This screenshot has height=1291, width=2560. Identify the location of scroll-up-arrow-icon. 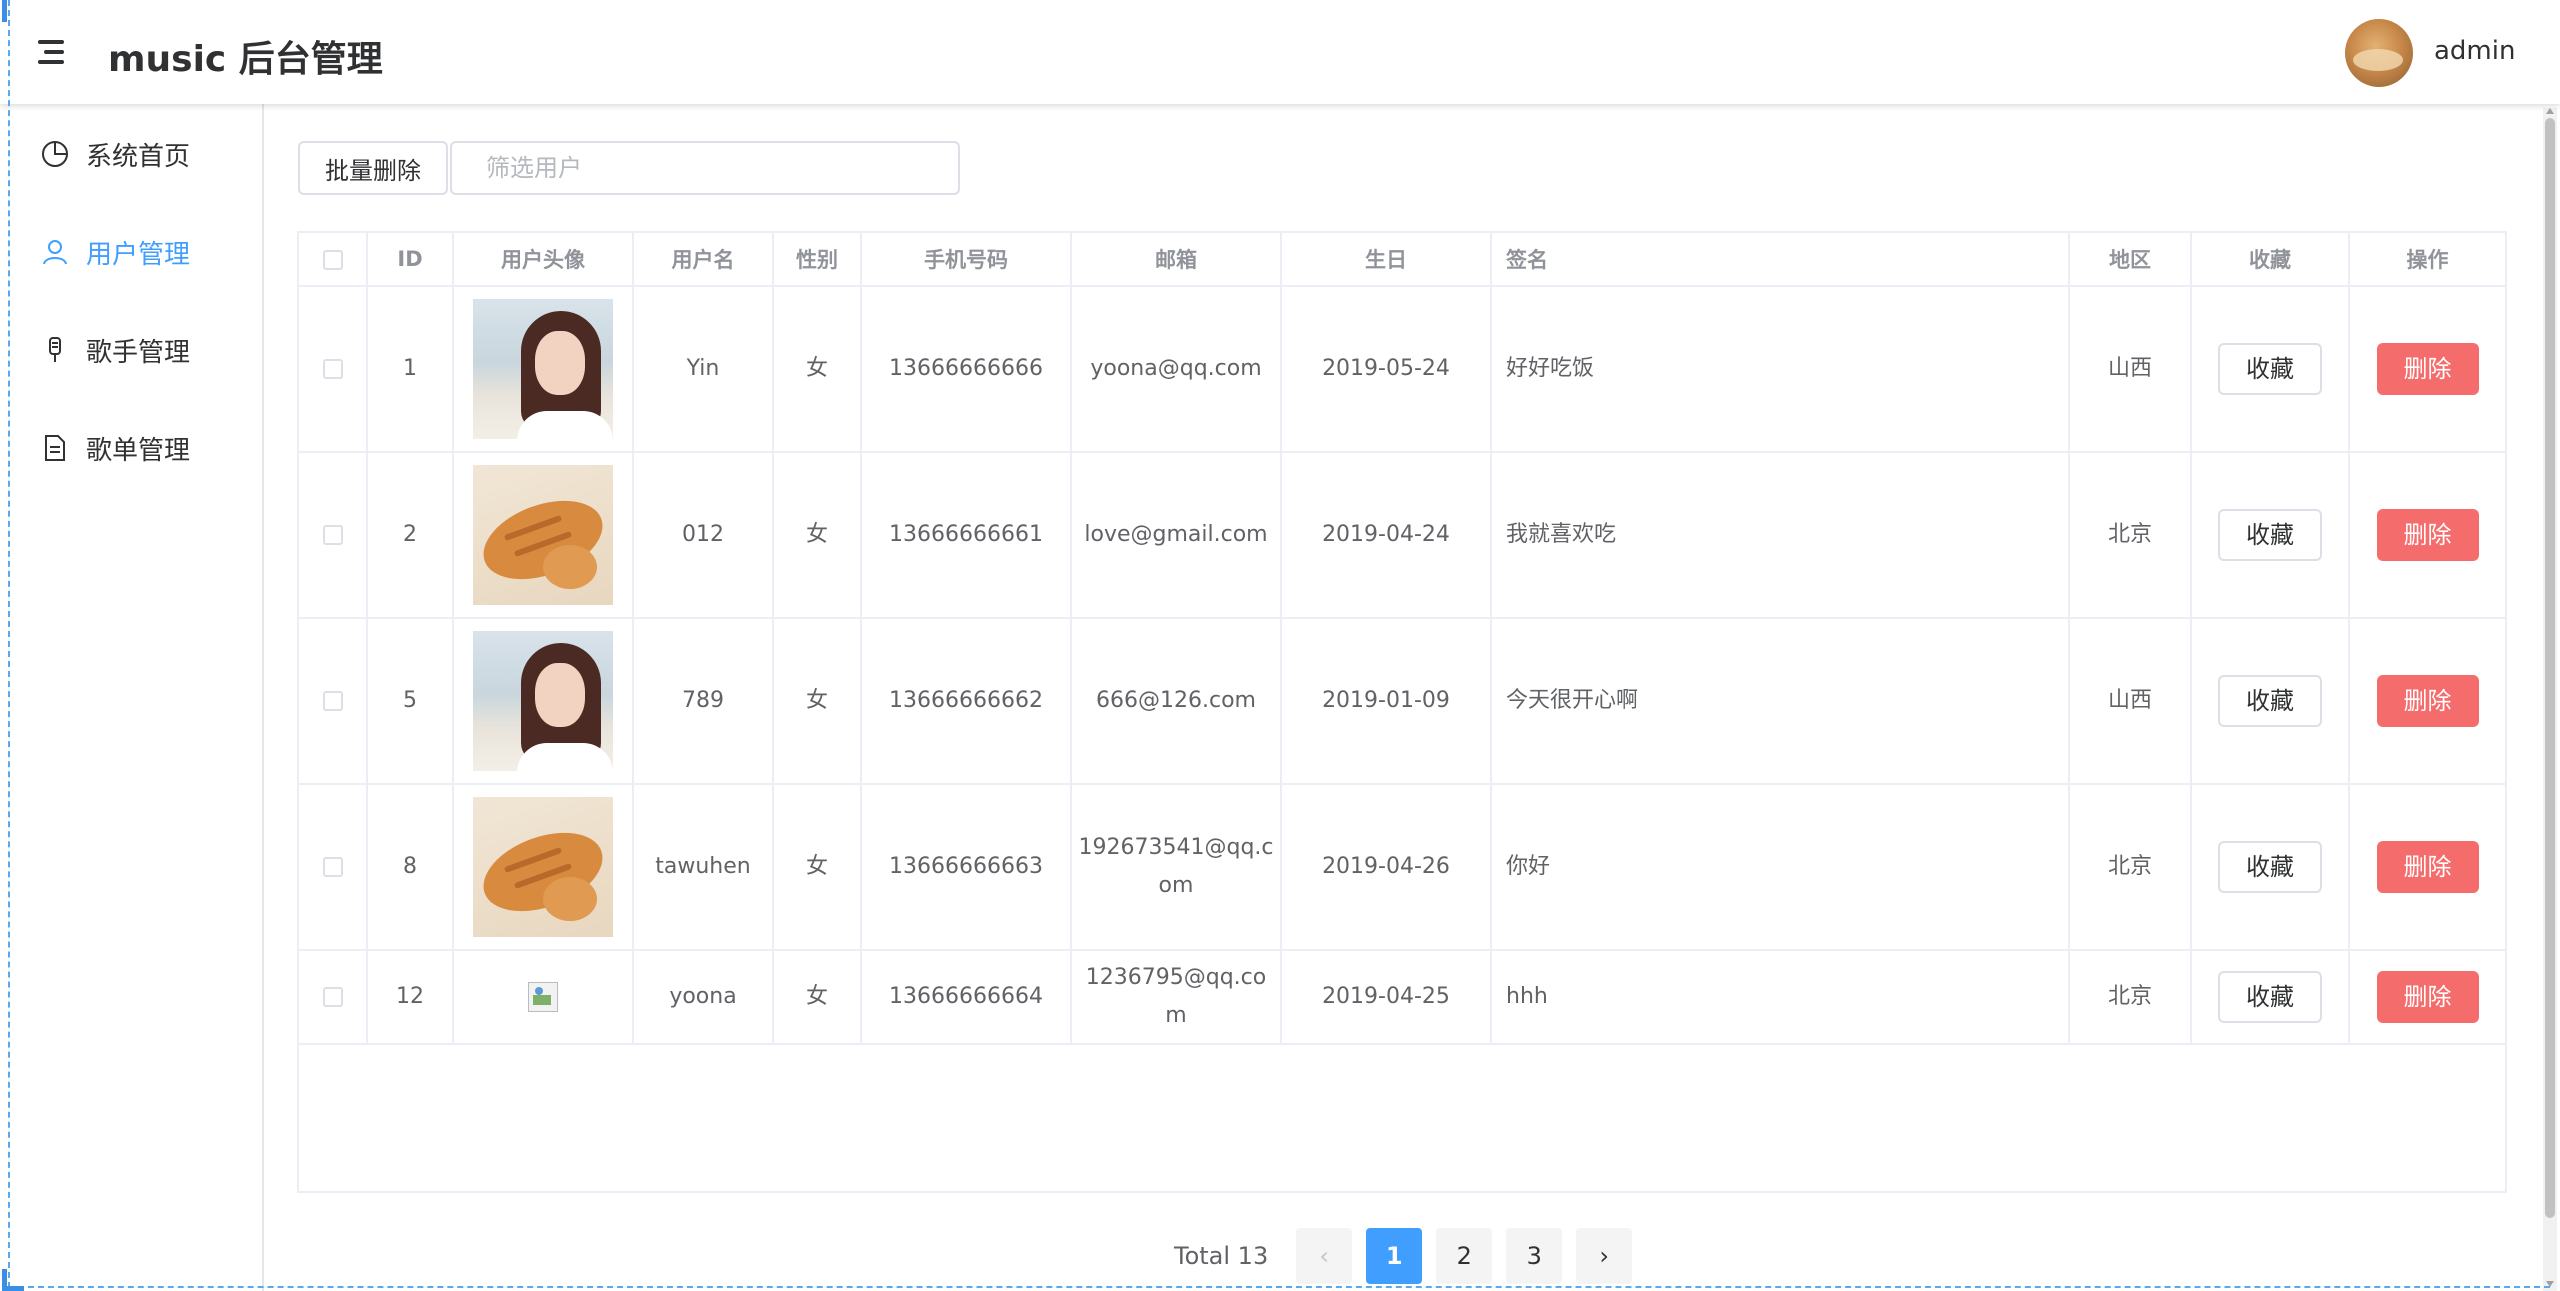
(2550, 111).